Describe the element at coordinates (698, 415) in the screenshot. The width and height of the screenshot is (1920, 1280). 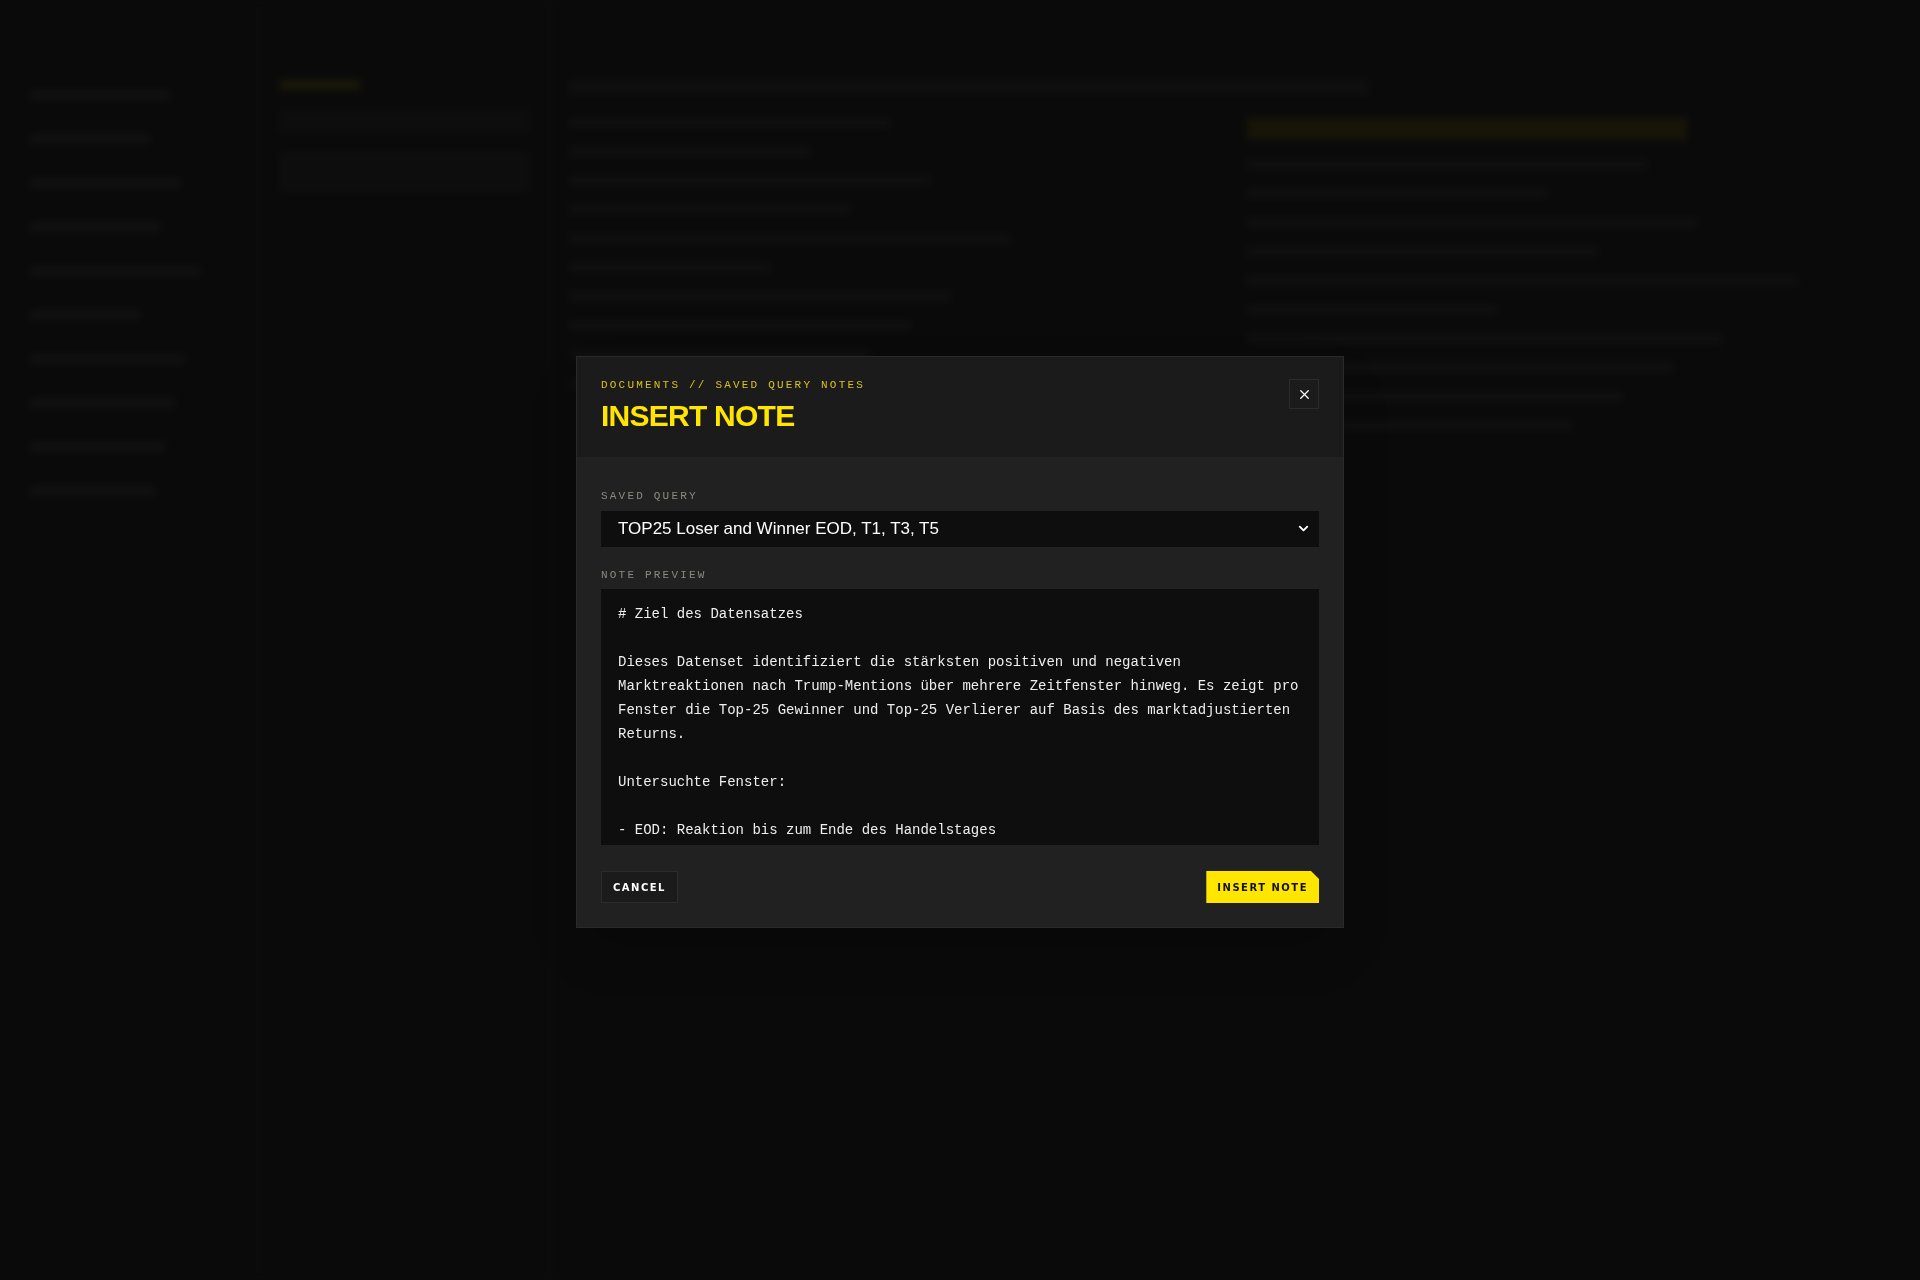
I see `dialog-title: INSERT NOTE` at that location.